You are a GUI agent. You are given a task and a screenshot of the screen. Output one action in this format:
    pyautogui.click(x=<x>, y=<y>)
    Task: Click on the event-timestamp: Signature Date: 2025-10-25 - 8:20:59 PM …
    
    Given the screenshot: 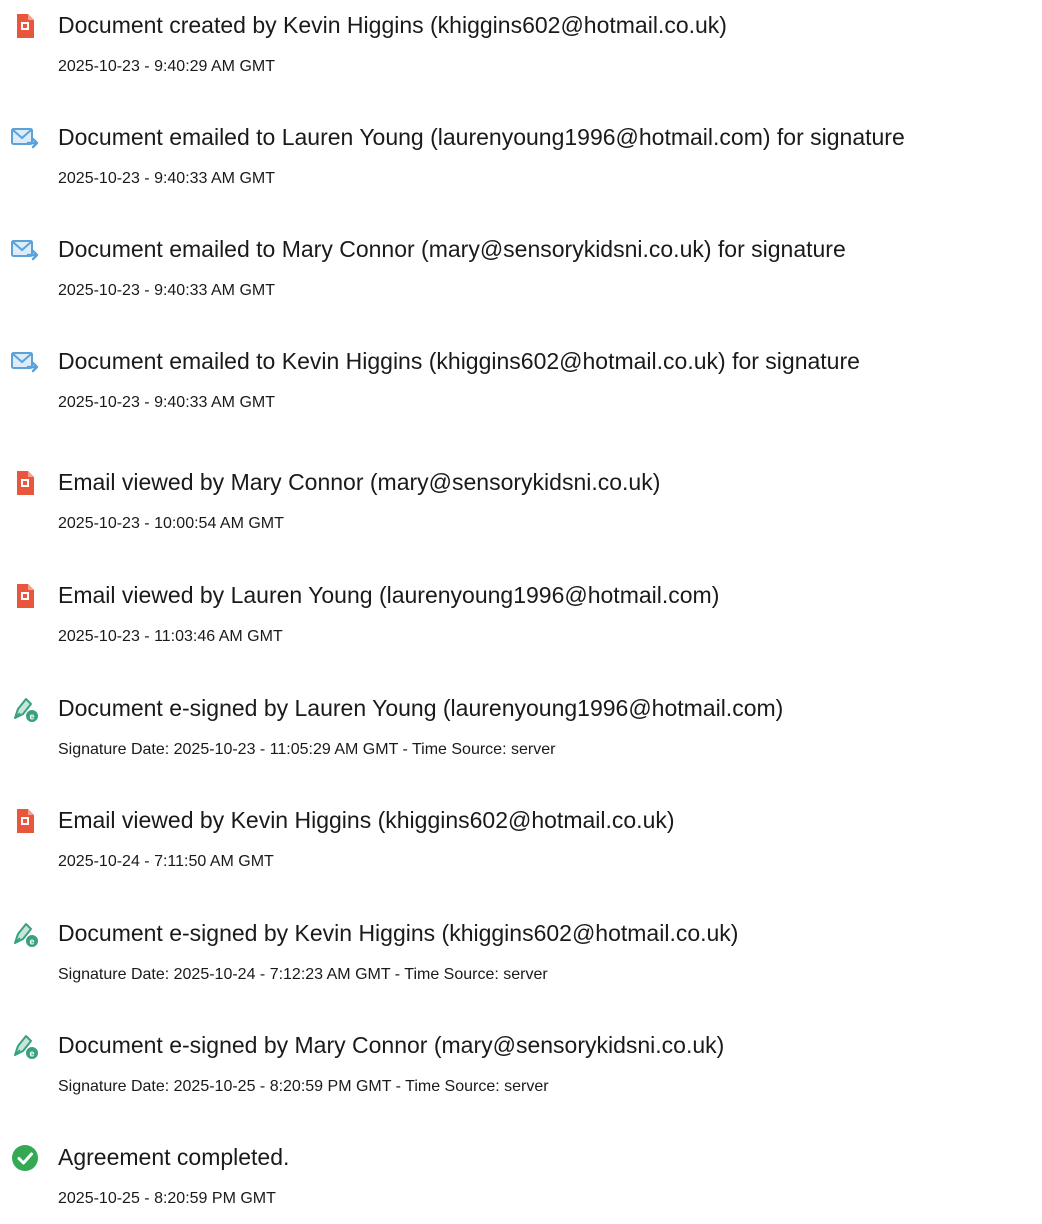 What is the action you would take?
    pyautogui.click(x=303, y=1086)
    